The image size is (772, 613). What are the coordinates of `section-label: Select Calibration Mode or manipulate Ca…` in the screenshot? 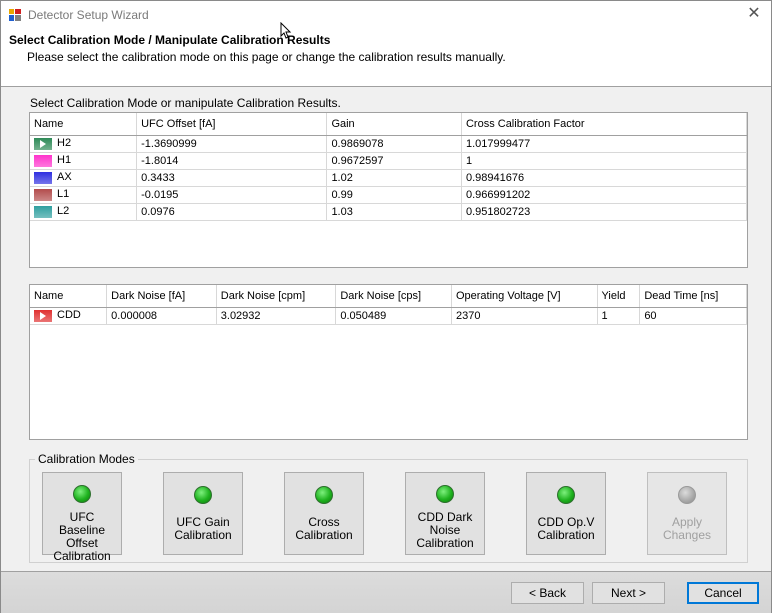 It's located at (185, 103).